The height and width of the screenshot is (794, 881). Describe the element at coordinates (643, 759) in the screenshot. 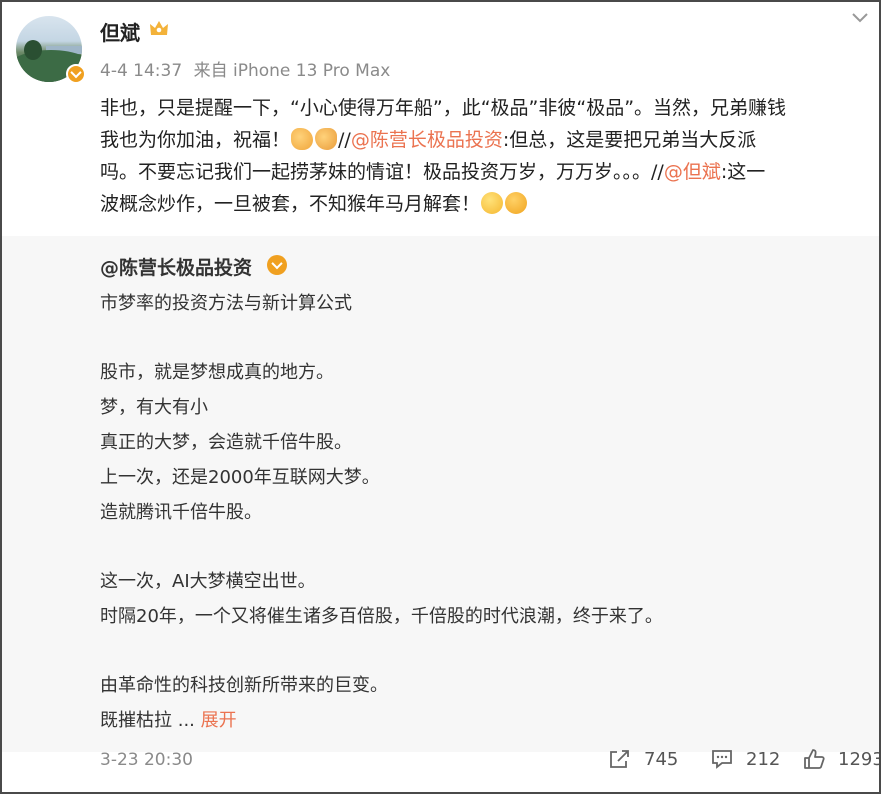

I see `share-button: 745` at that location.